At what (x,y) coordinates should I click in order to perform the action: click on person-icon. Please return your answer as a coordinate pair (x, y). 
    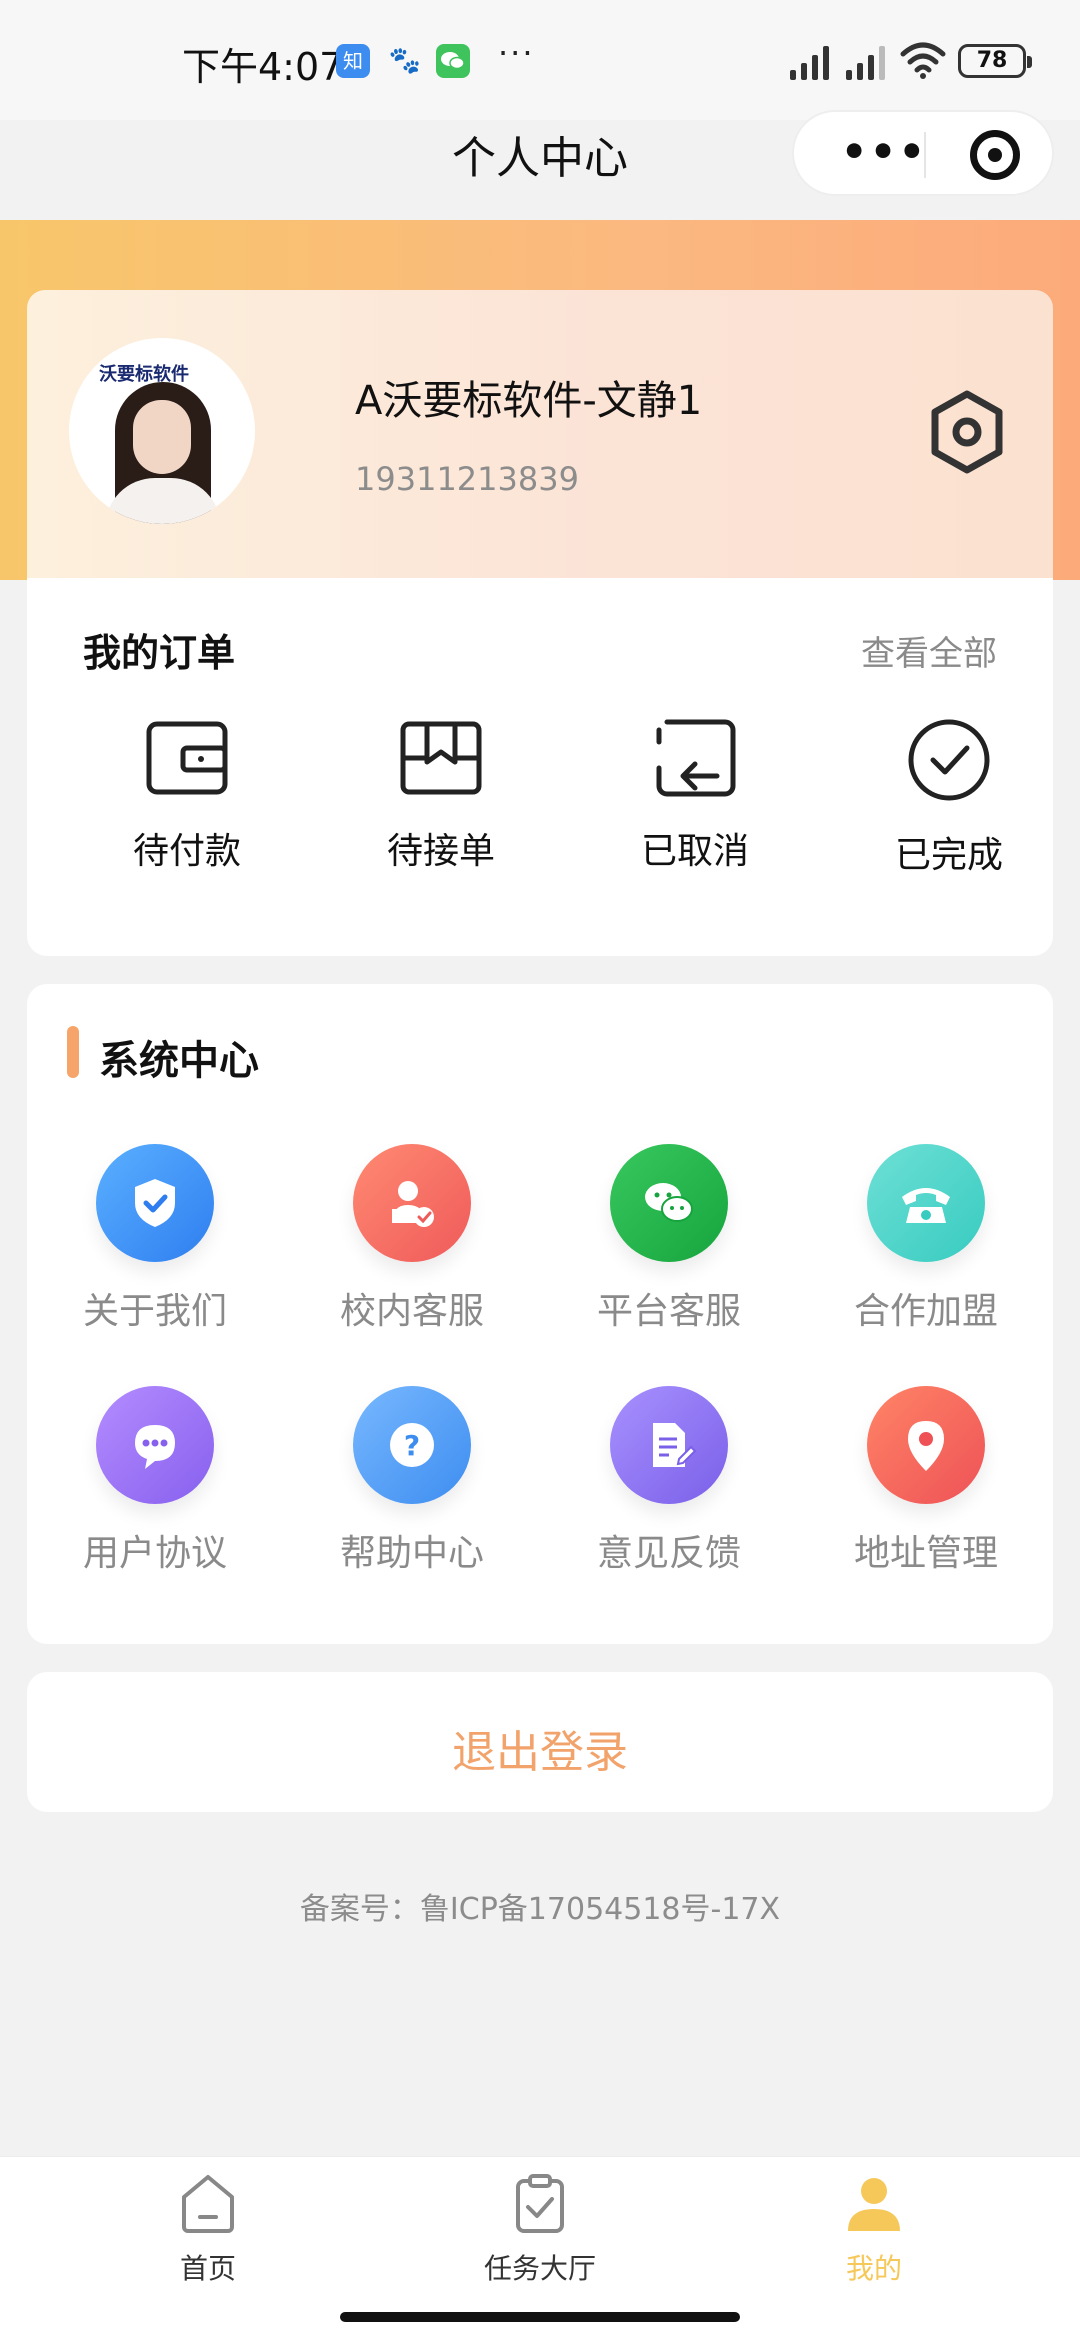
    Looking at the image, I should click on (874, 2204).